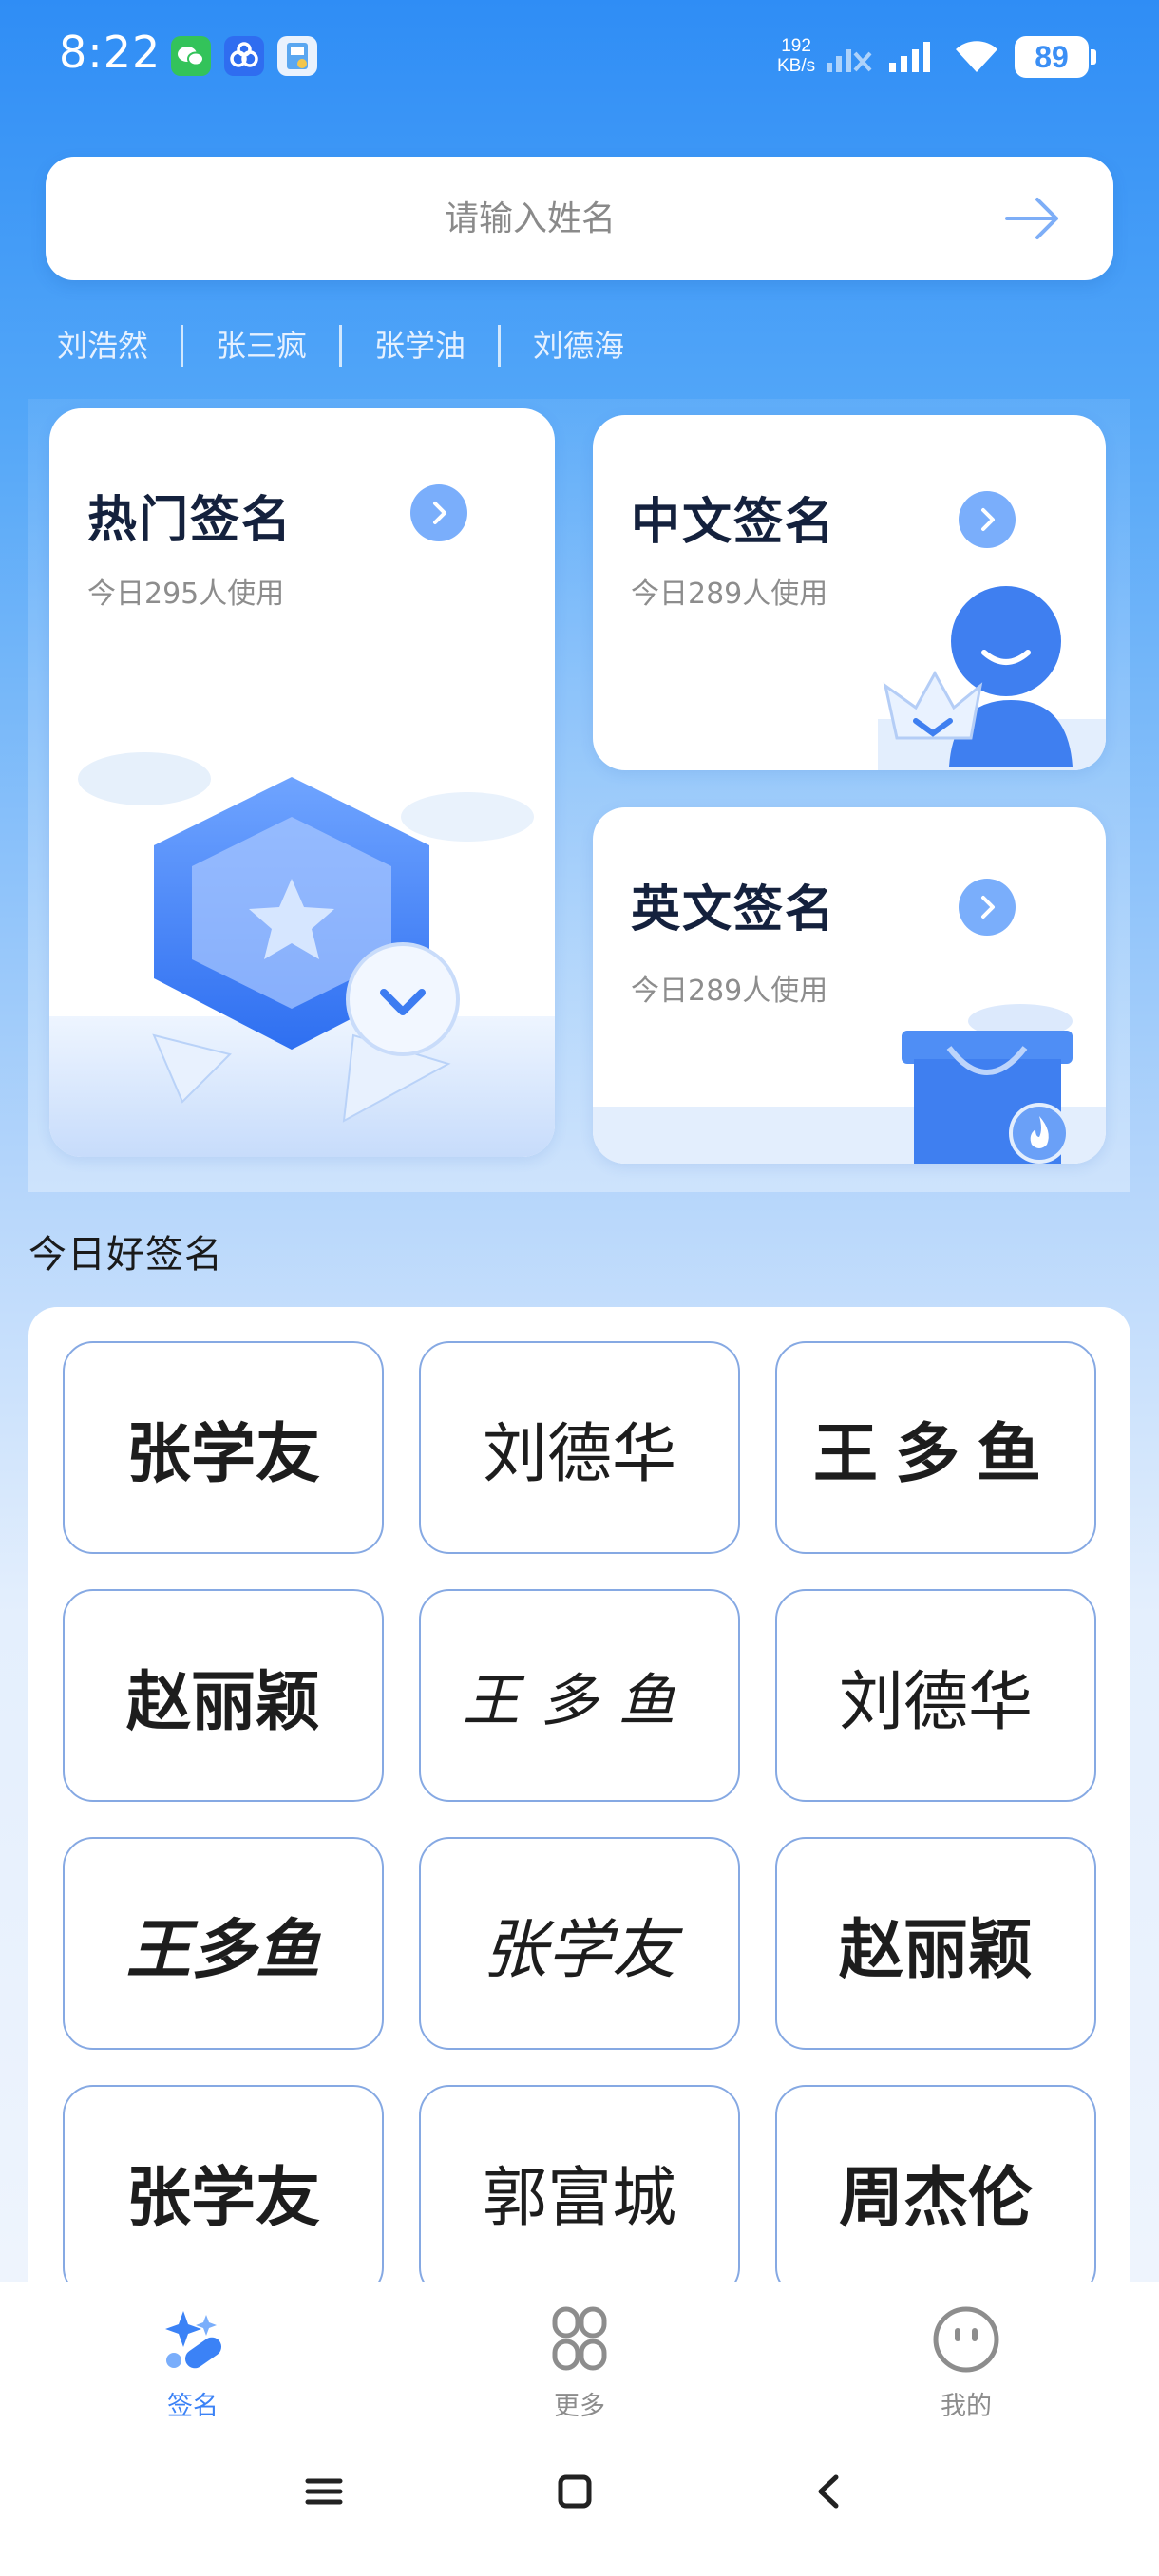 The width and height of the screenshot is (1159, 2576). Describe the element at coordinates (796, 46) in the screenshot. I see `network-speed-value: 192` at that location.